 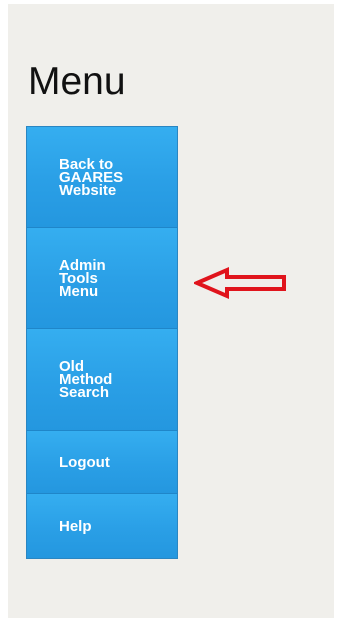 I want to click on menu-item-label: Back to GAARES Website, so click(x=91, y=177).